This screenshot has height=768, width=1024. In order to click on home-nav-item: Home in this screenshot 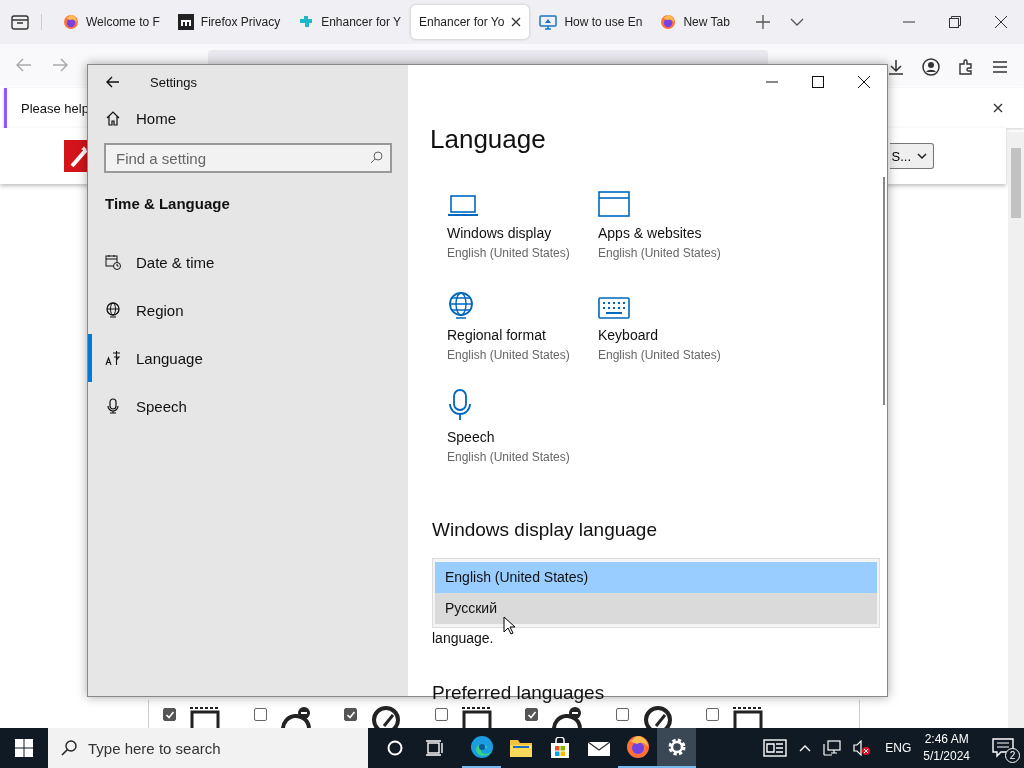, I will do `click(248, 118)`.